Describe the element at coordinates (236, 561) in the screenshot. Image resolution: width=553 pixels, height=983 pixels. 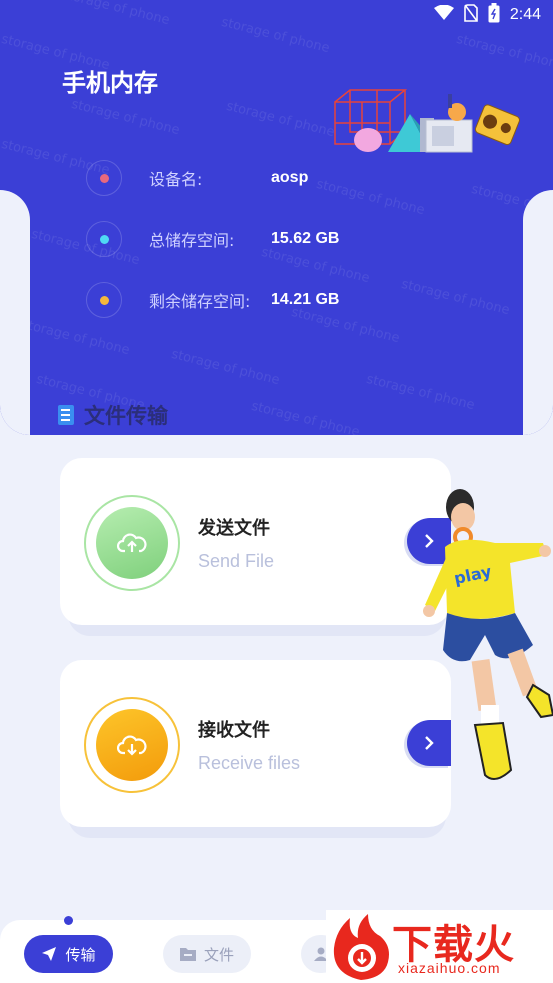
I see `send-file-subtitle: Send File` at that location.